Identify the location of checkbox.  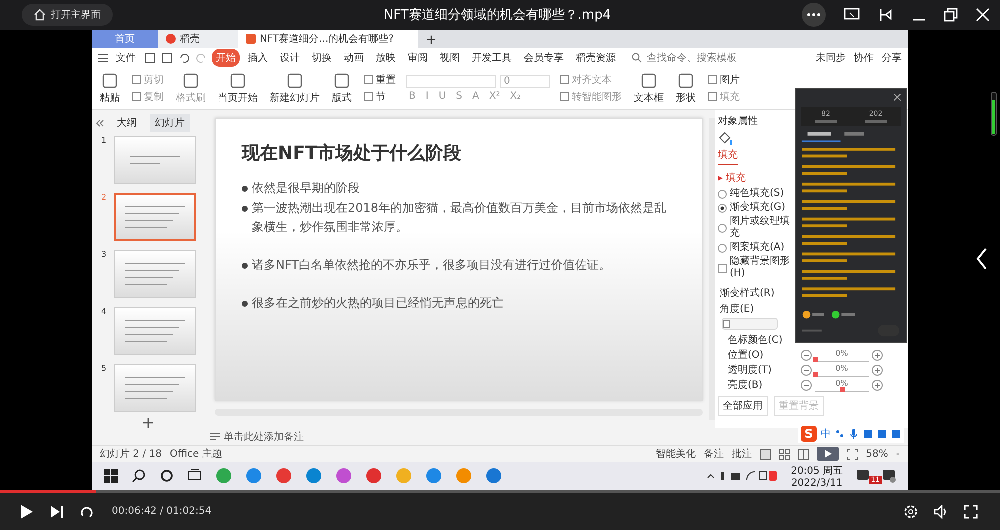
(722, 268).